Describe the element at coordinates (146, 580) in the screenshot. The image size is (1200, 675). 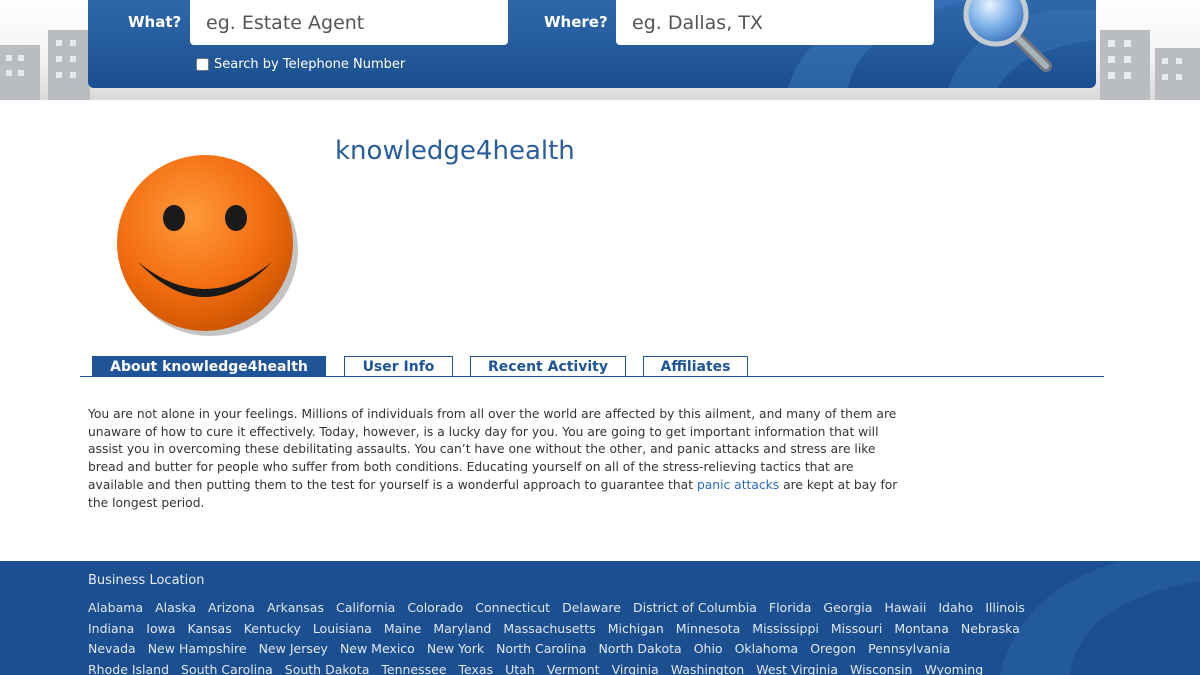
I see `business-location-title: Business Location` at that location.